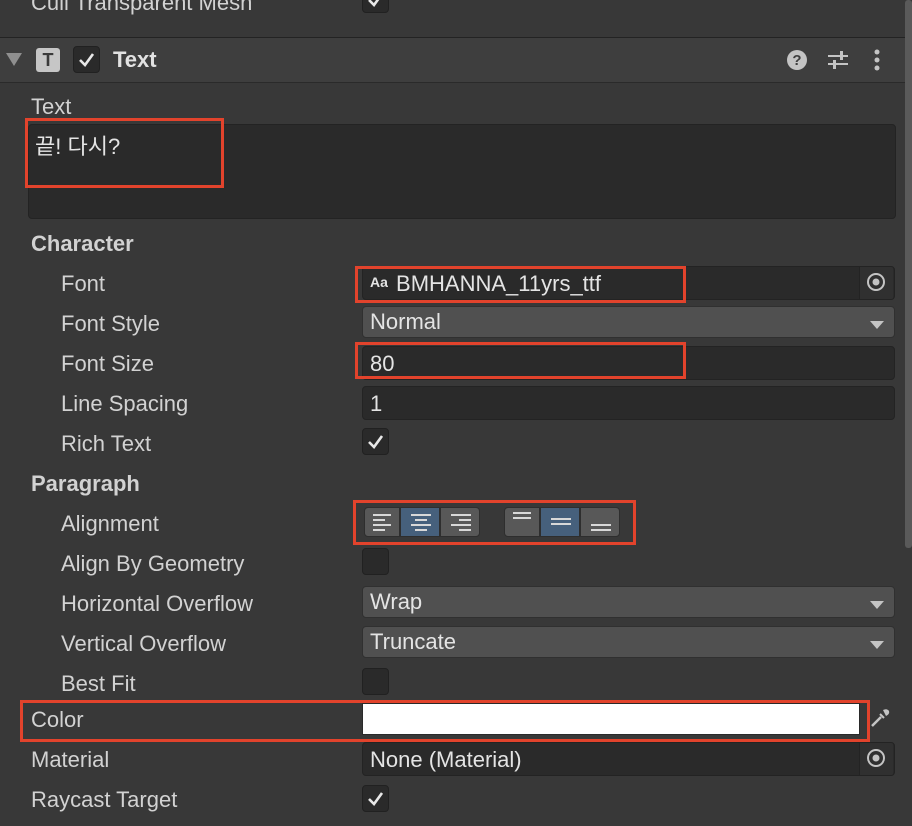 The width and height of the screenshot is (912, 826). What do you see at coordinates (628, 403) in the screenshot?
I see `line-spacing-input: 1` at bounding box center [628, 403].